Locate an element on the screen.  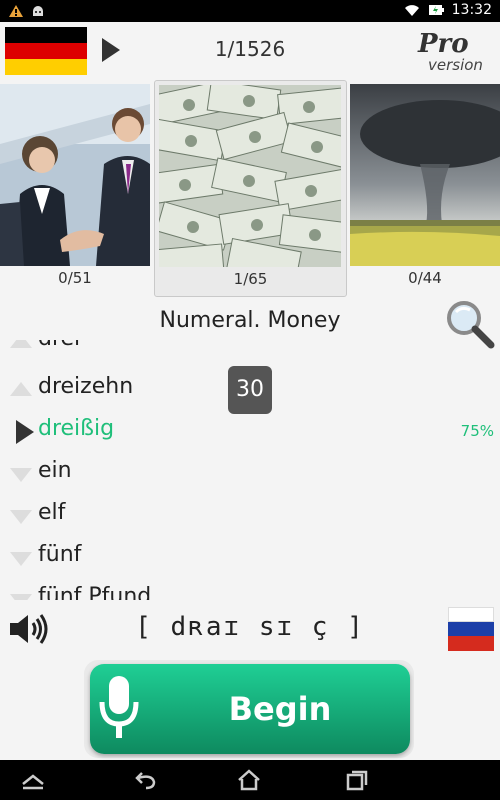
word-label: dreißig is located at coordinates (76, 428).